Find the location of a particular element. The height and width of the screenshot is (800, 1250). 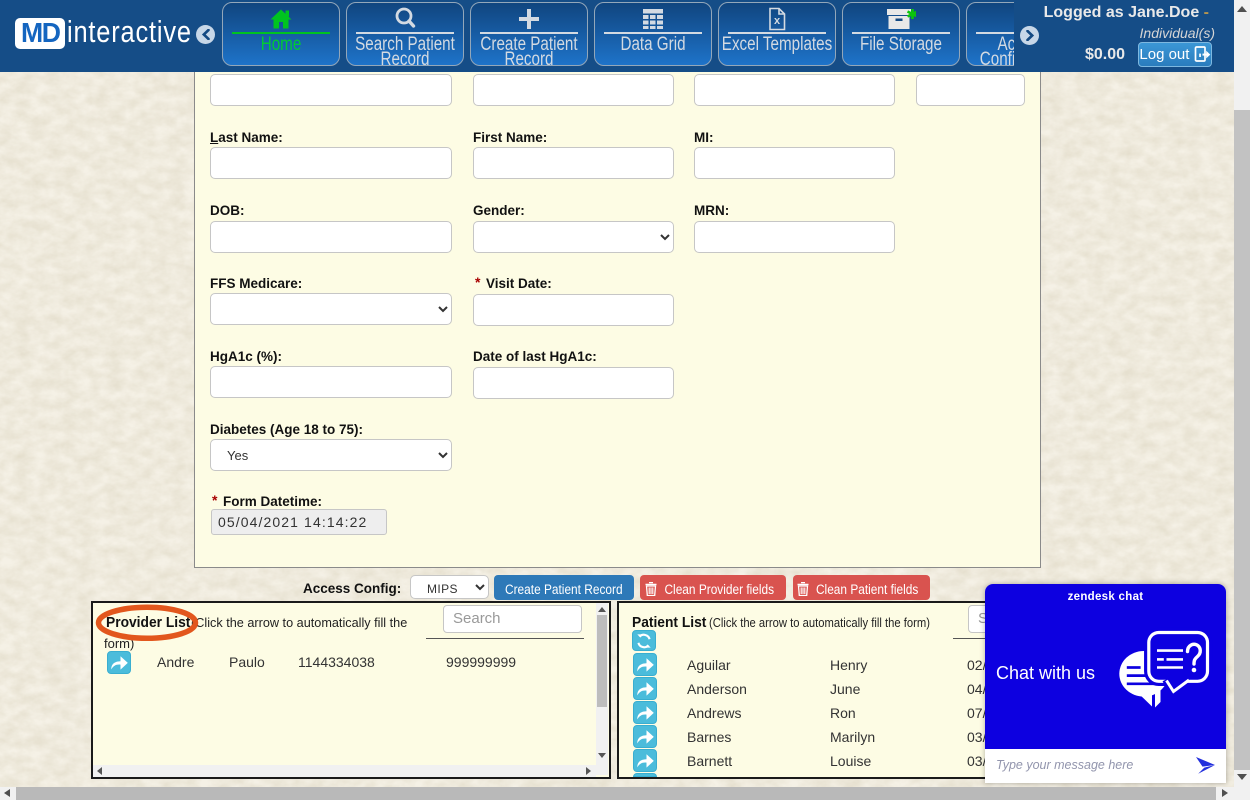

svg-text: x is located at coordinates (777, 21).